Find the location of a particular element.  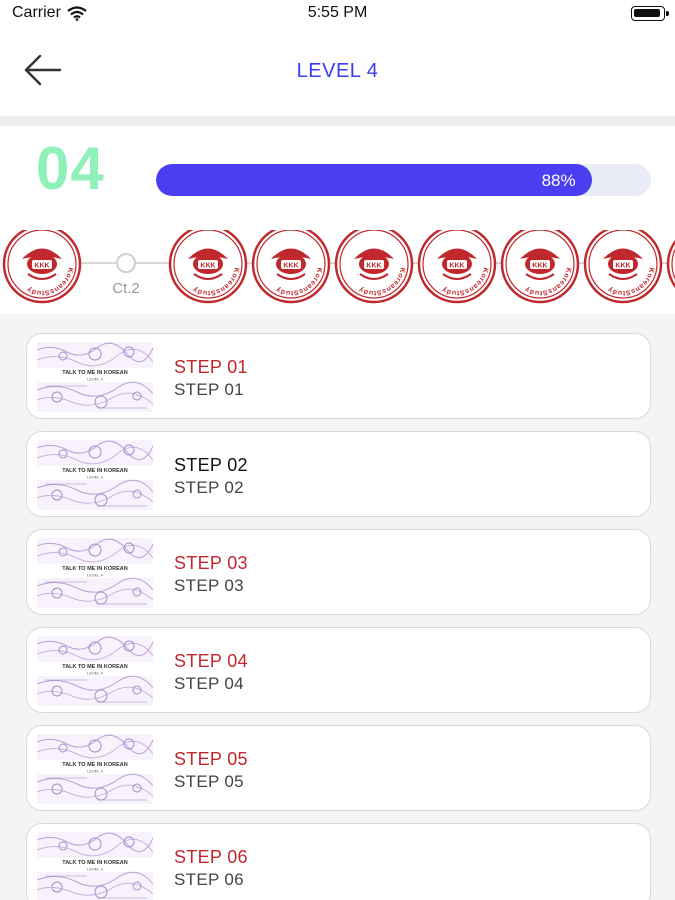

status-time: 5:55 PM is located at coordinates (337, 12).